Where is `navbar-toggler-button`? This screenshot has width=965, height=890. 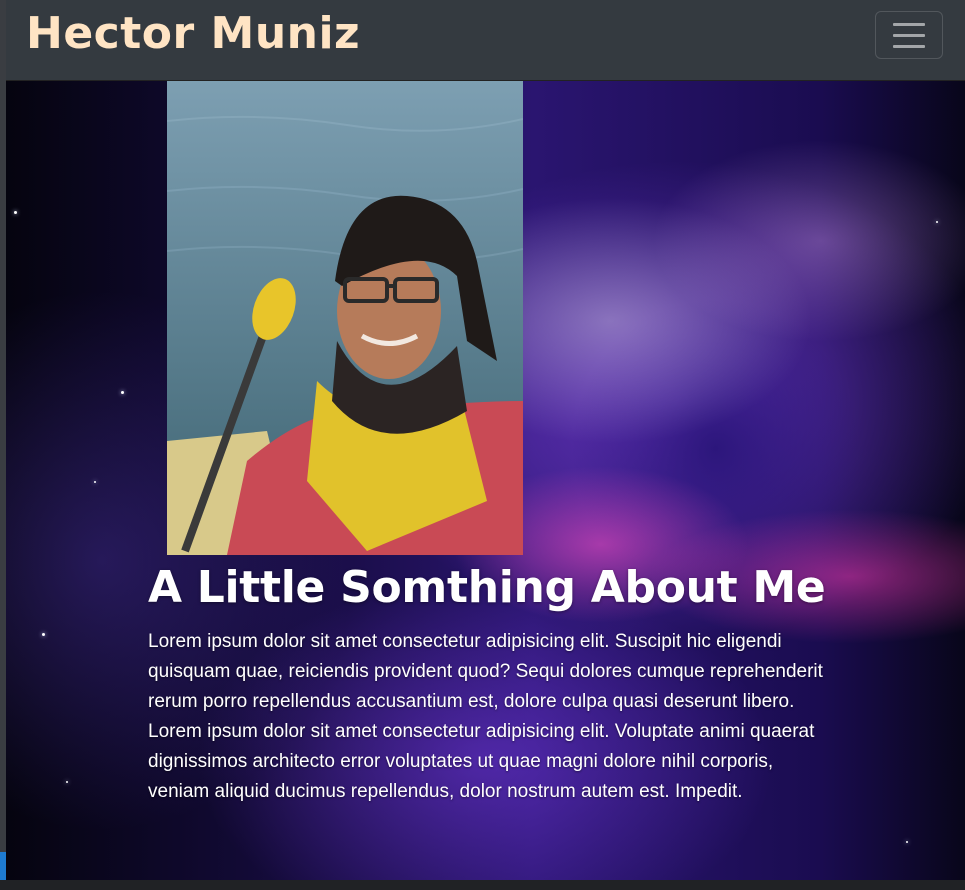 navbar-toggler-button is located at coordinates (909, 35).